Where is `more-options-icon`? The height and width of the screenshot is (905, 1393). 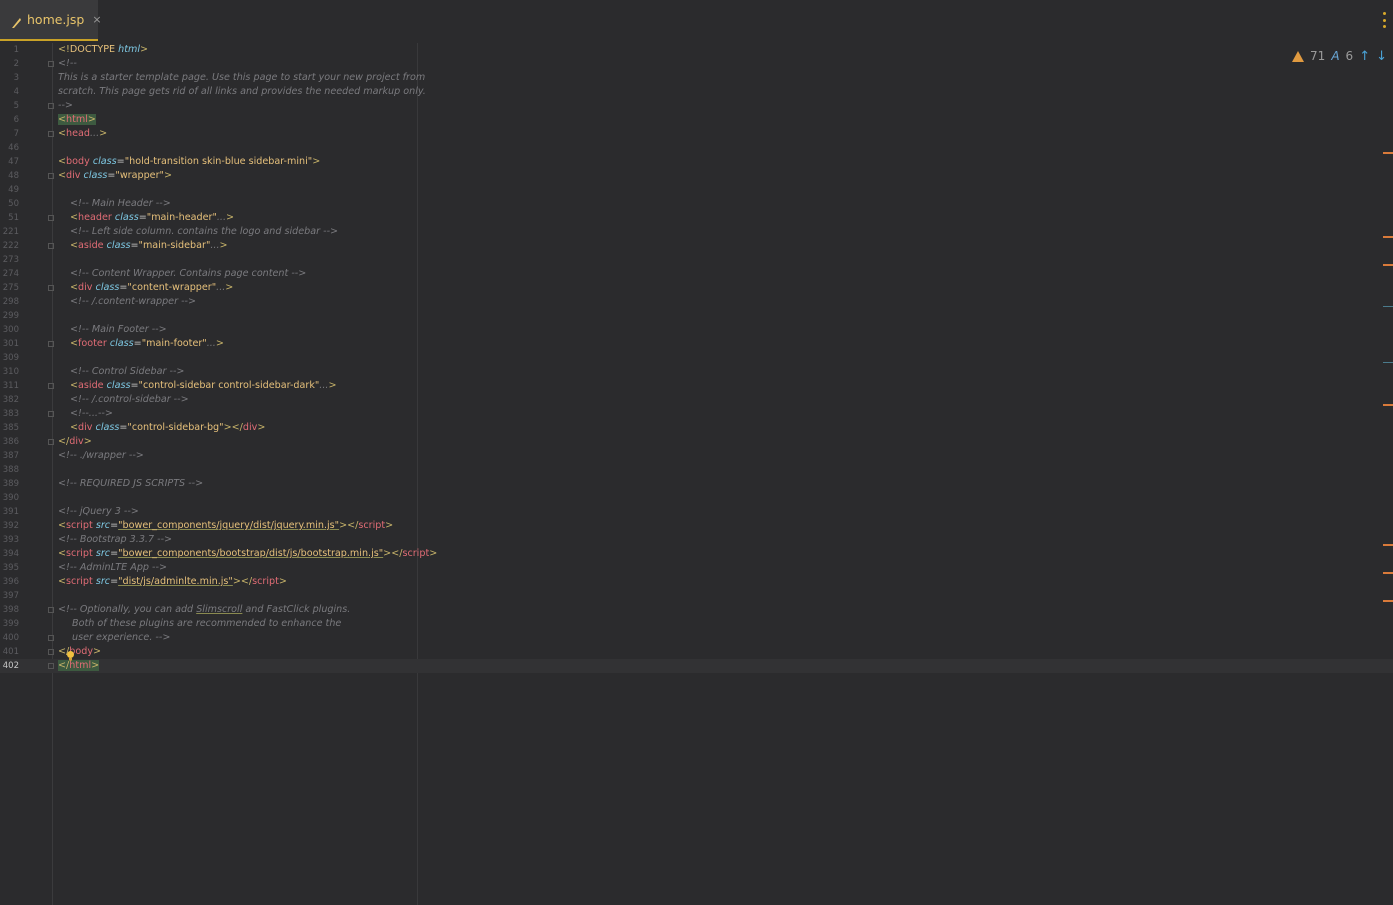 more-options-icon is located at coordinates (1384, 20).